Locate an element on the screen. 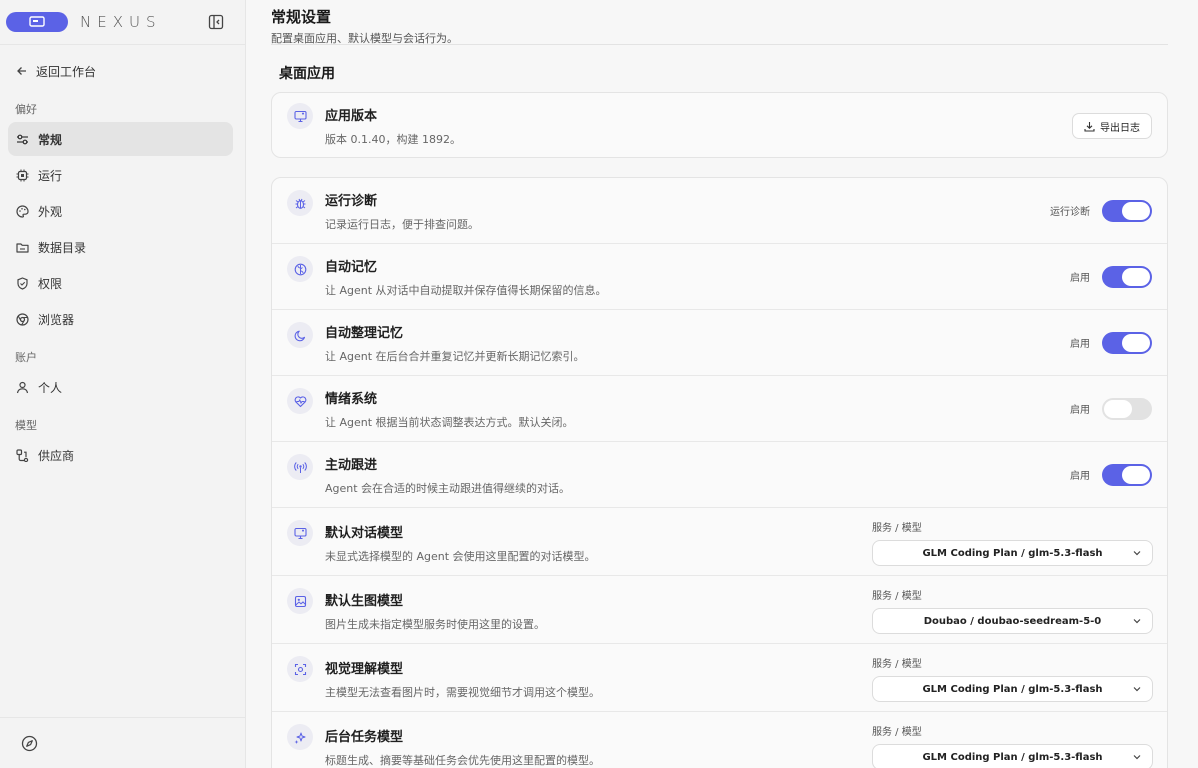 This screenshot has width=1198, height=768. setting-title: 应用版本 is located at coordinates (351, 116).